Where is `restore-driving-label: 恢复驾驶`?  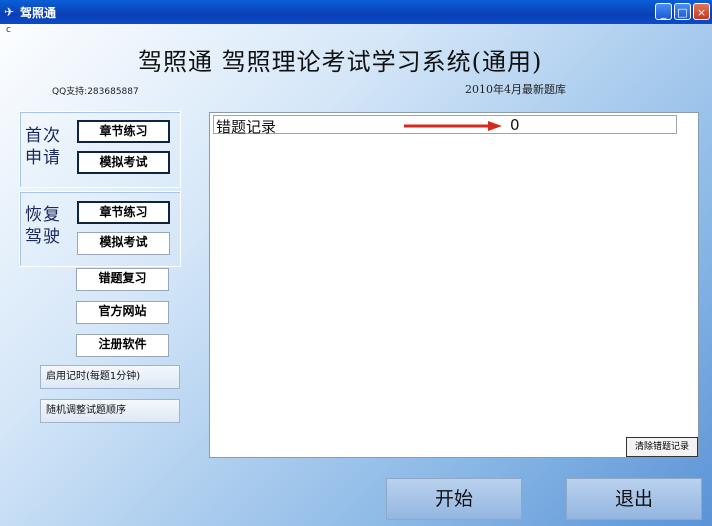 restore-driving-label: 恢复驾驶 is located at coordinates (43, 226).